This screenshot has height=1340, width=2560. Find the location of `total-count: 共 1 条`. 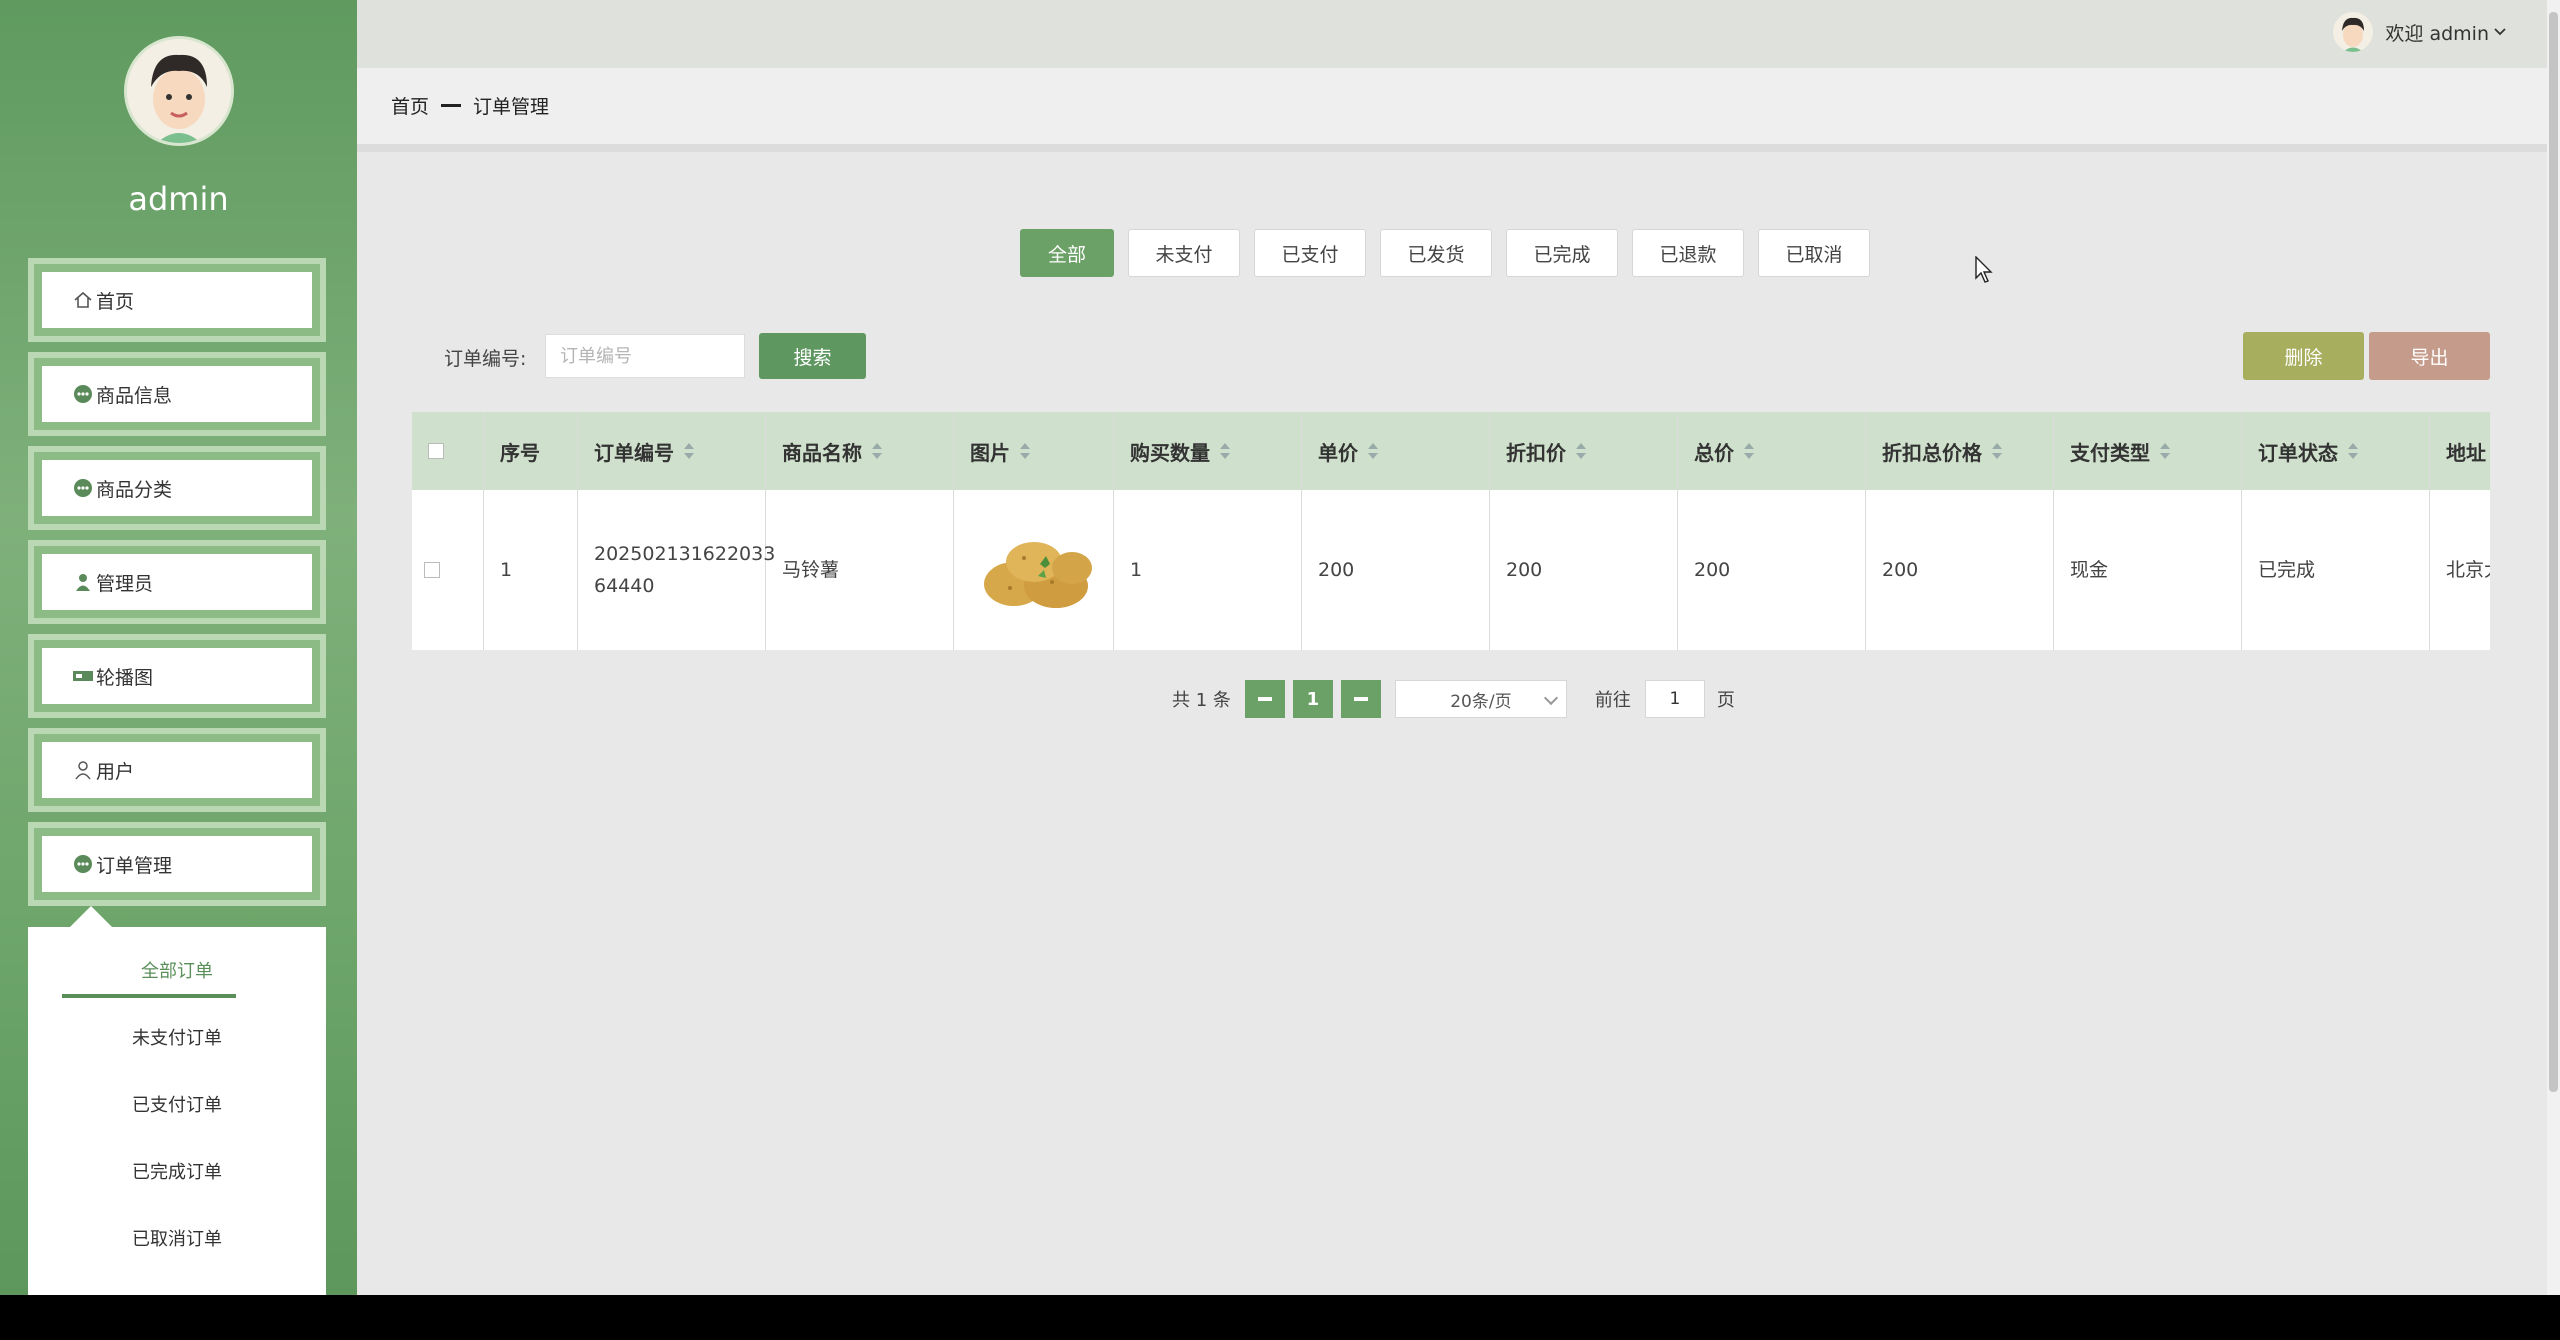

total-count: 共 1 条 is located at coordinates (1201, 700).